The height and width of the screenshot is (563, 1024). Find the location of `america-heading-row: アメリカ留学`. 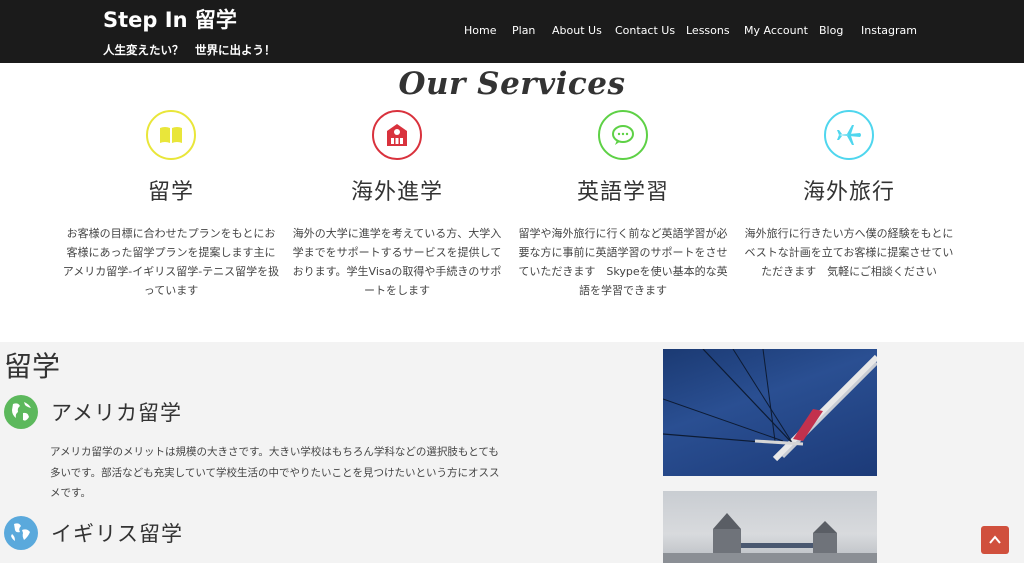

america-heading-row: アメリカ留学 is located at coordinates (93, 412).